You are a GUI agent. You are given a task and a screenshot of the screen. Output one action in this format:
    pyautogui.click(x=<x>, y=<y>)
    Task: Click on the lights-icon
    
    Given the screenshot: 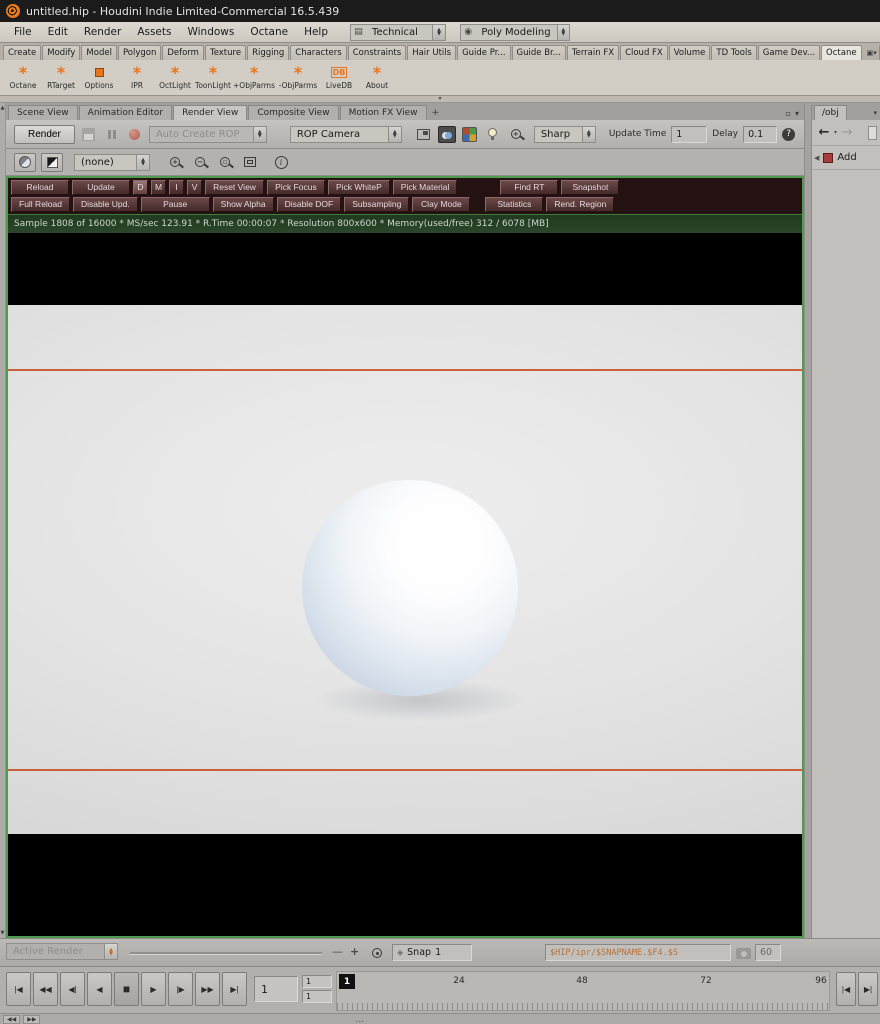 What is the action you would take?
    pyautogui.click(x=493, y=134)
    